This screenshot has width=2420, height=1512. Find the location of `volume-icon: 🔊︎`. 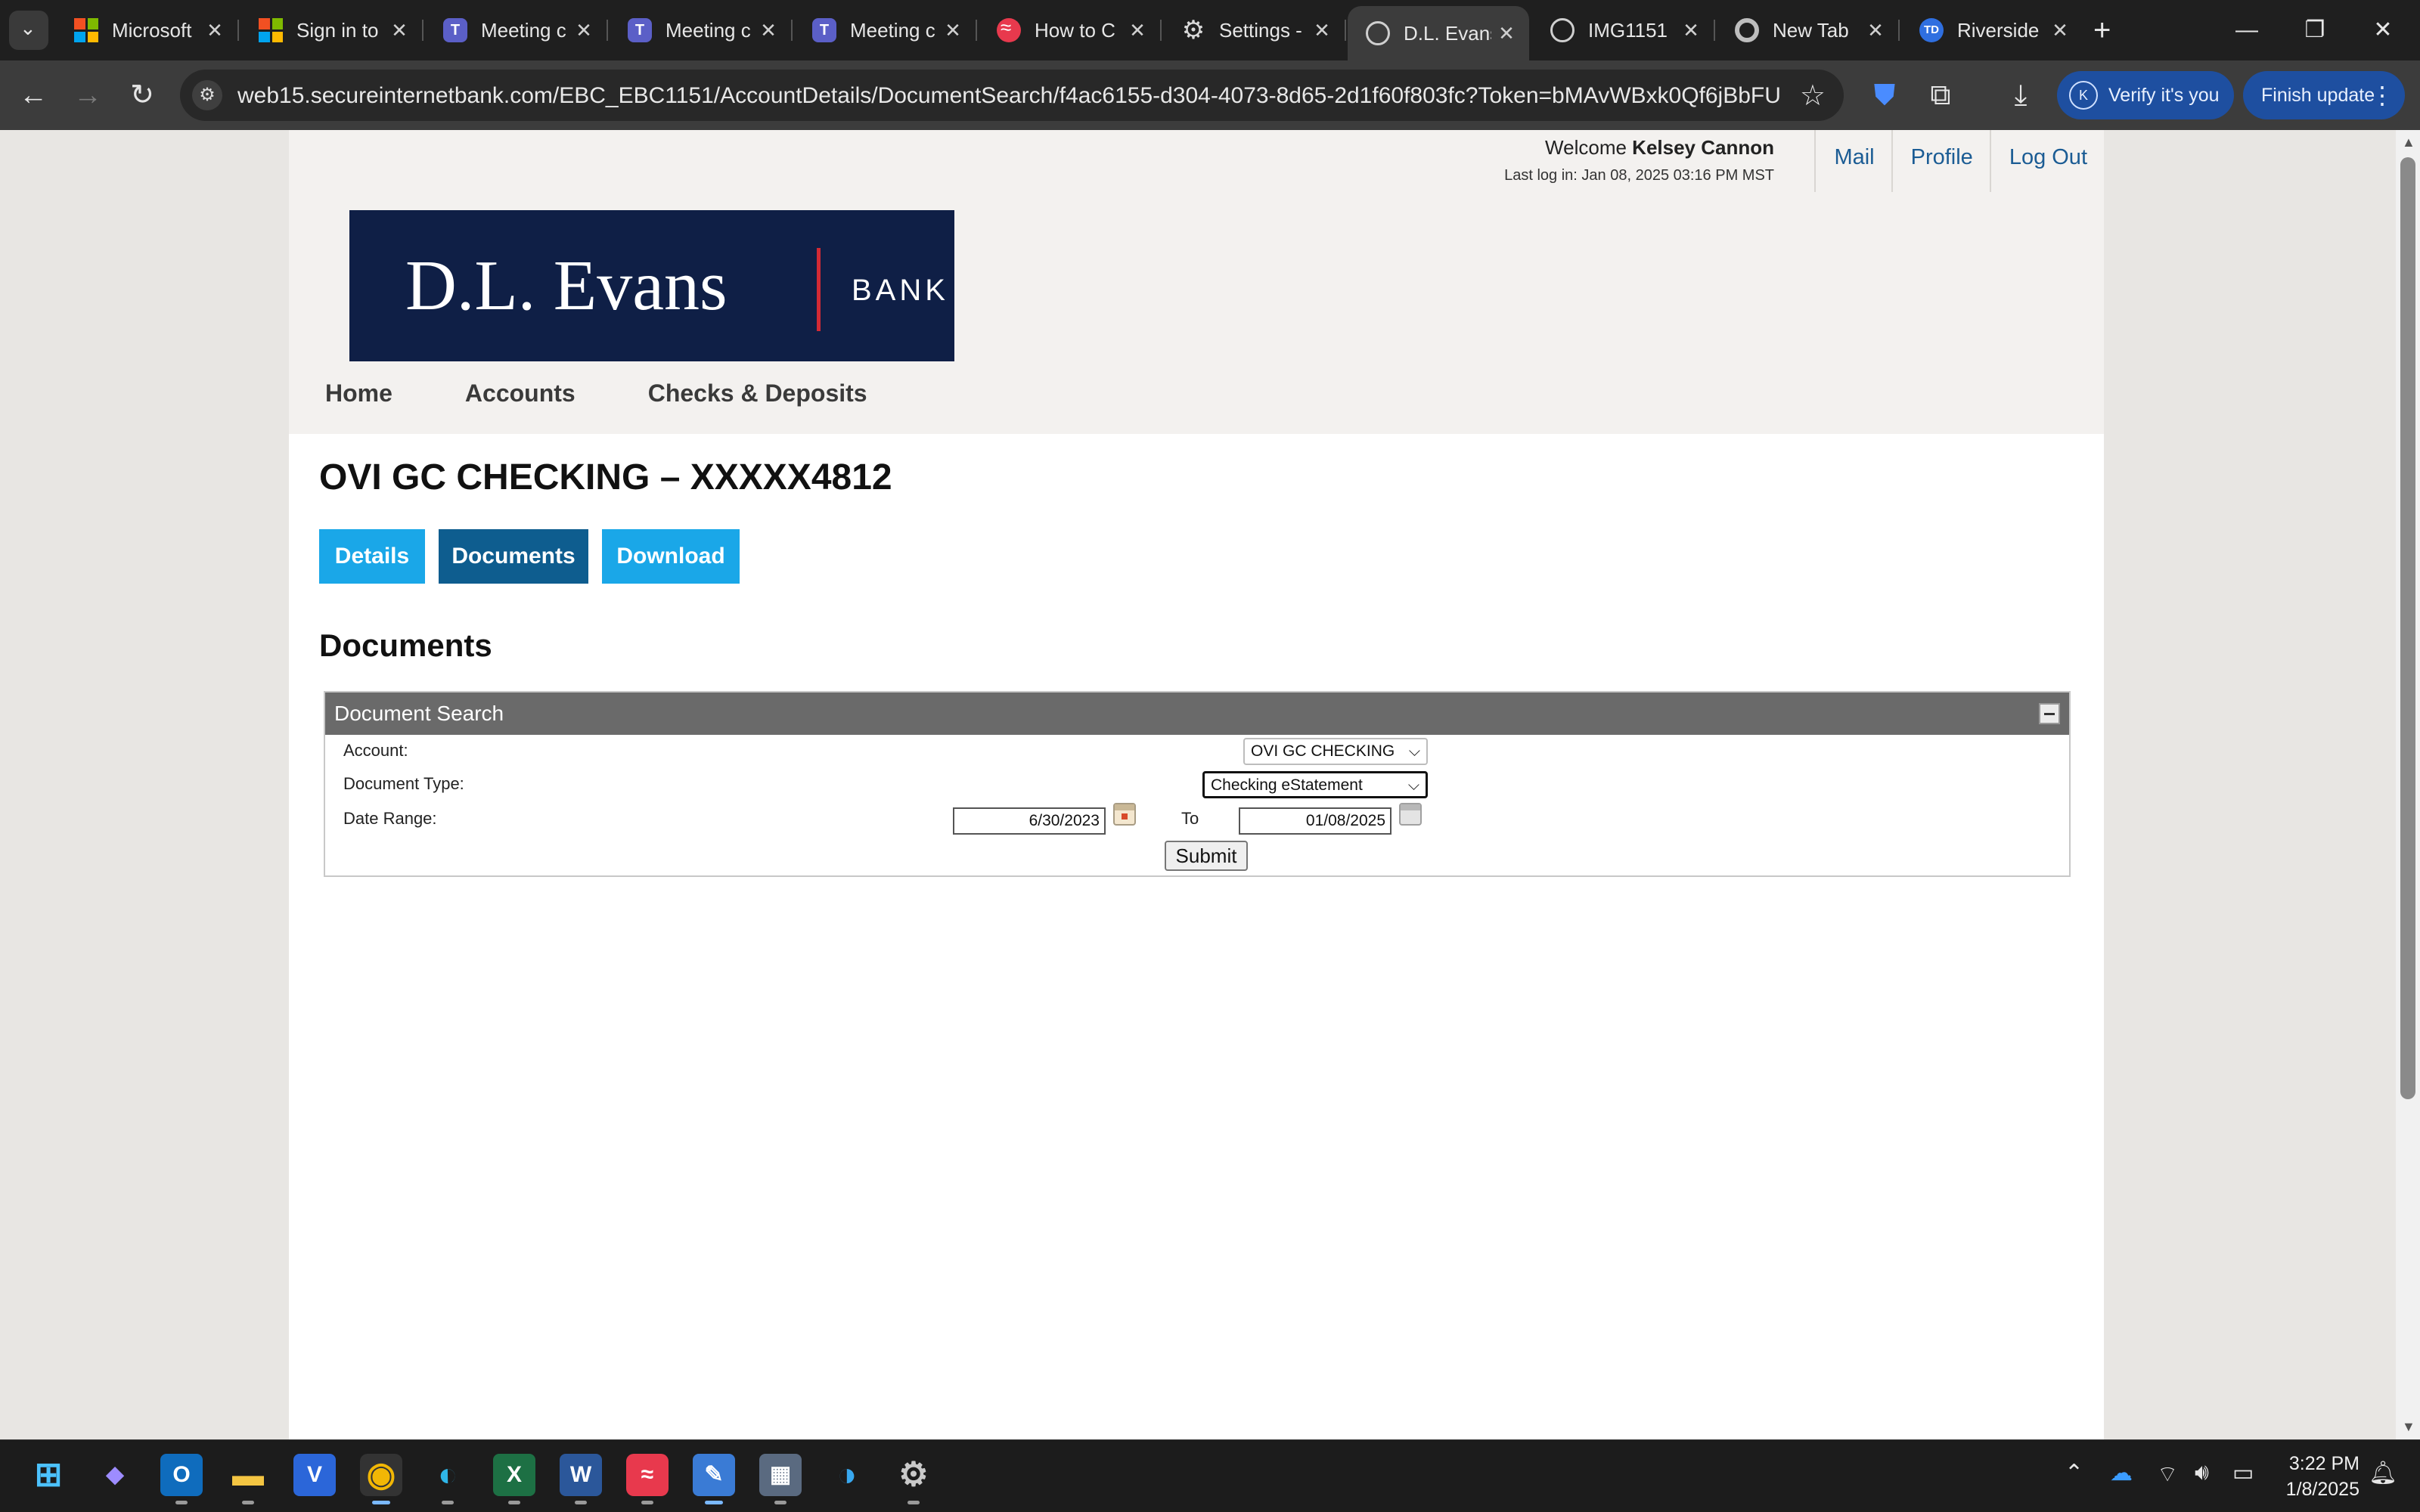

volume-icon: 🔊︎ is located at coordinates (2202, 1473).